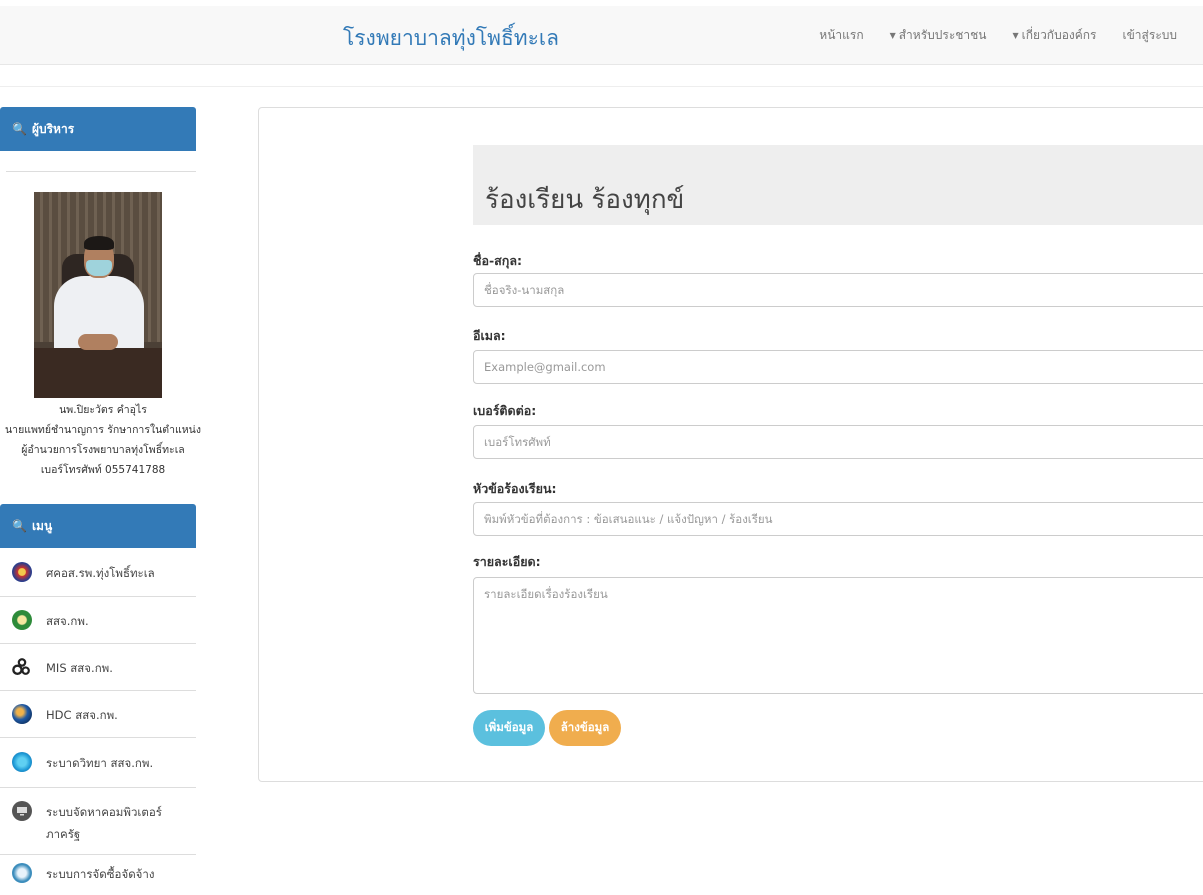 The image size is (1203, 895). What do you see at coordinates (489, 335) in the screenshot?
I see `email-label: อีเมล:` at bounding box center [489, 335].